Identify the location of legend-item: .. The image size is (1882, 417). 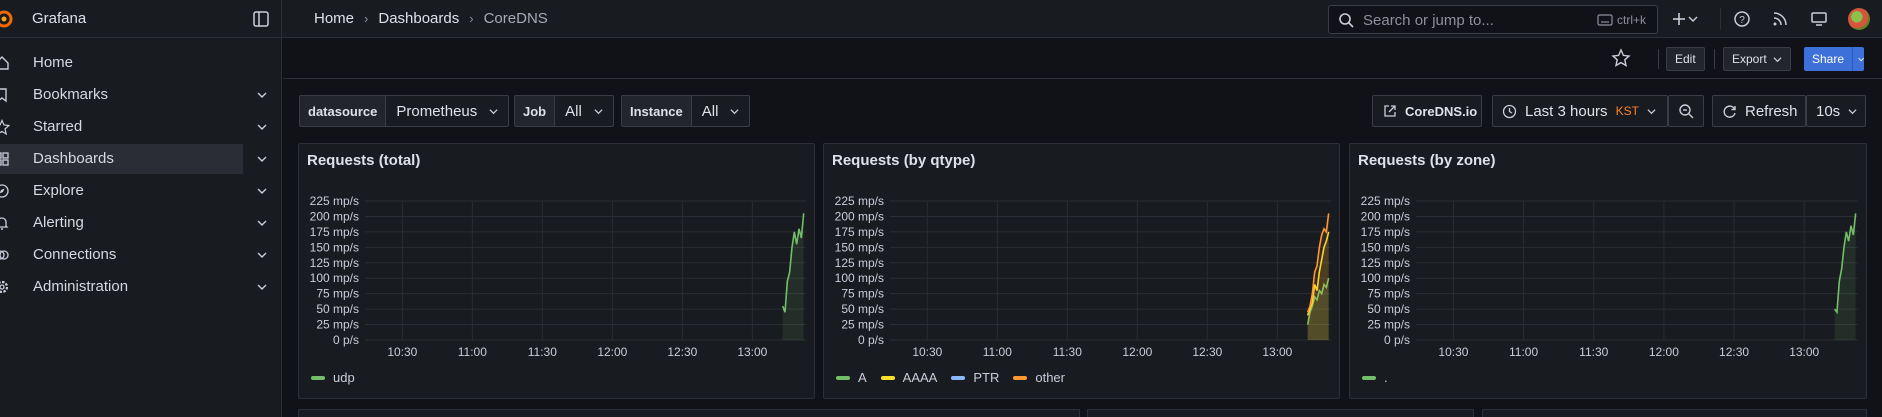
(1375, 377).